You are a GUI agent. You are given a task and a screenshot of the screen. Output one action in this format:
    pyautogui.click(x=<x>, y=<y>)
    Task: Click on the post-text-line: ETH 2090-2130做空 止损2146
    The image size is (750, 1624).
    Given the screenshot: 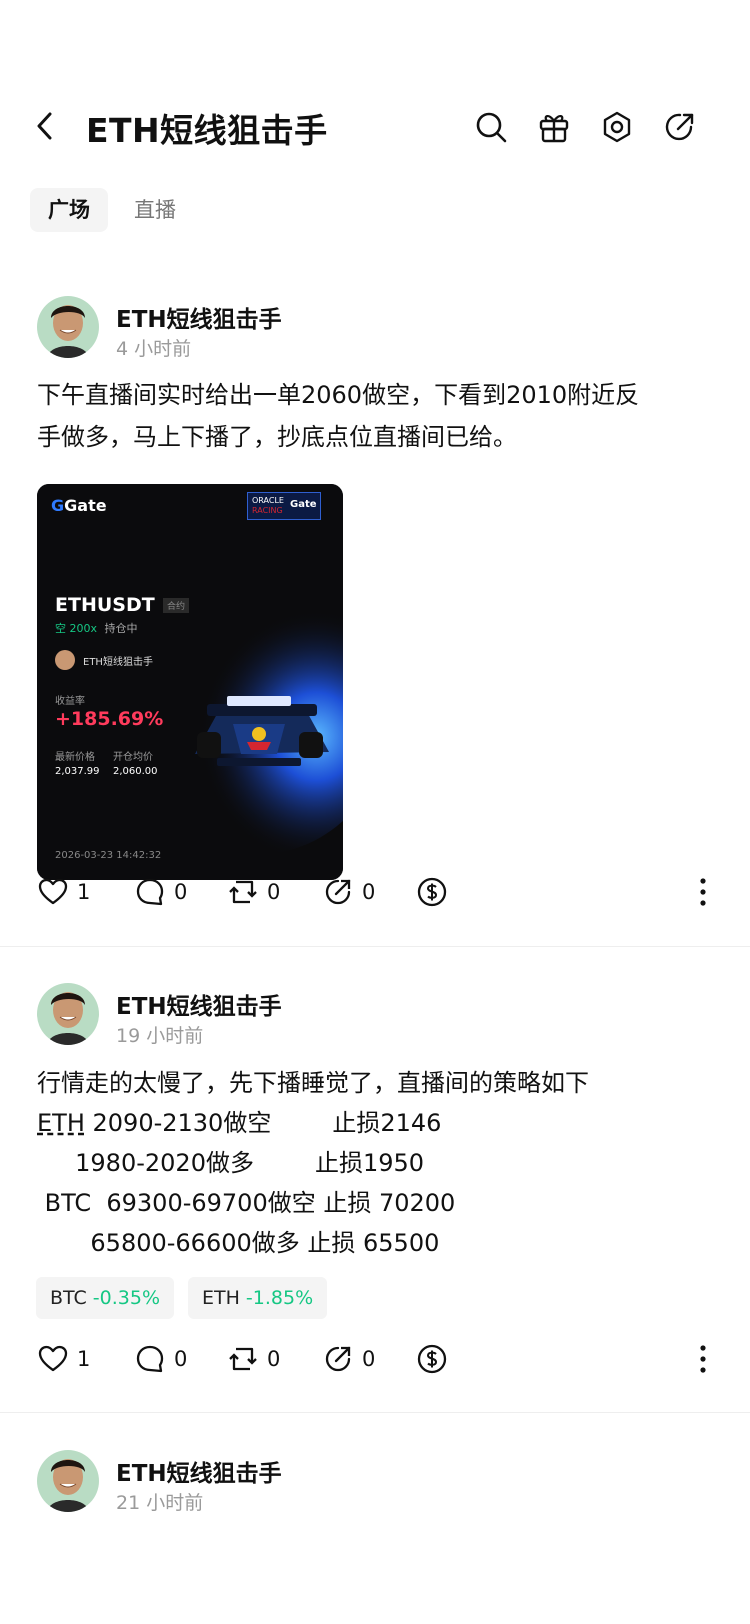 What is the action you would take?
    pyautogui.click(x=313, y=1123)
    